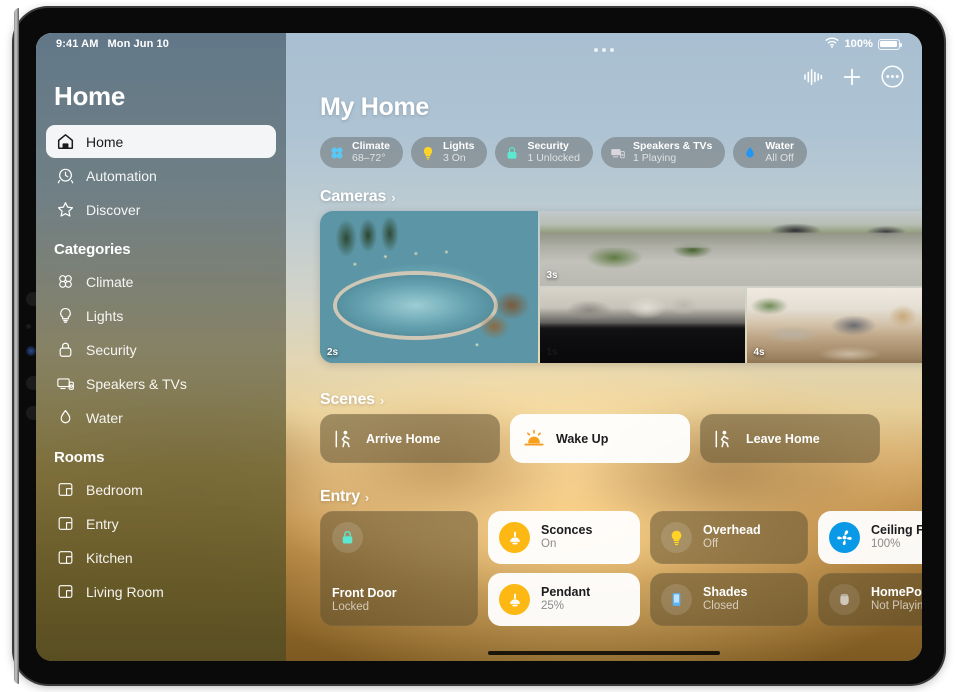  What do you see at coordinates (566, 592) in the screenshot?
I see `accessory-name: Pendant` at bounding box center [566, 592].